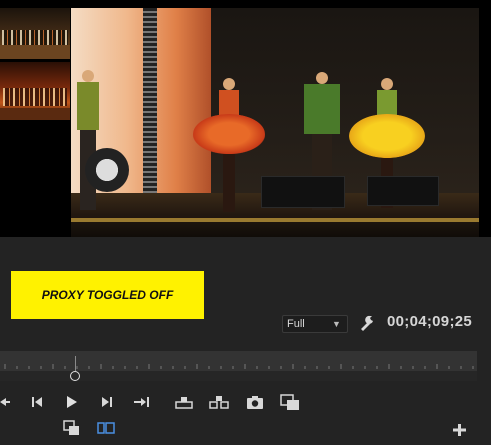 This screenshot has height=445, width=491. What do you see at coordinates (290, 402) in the screenshot?
I see `insert-clip-icon` at bounding box center [290, 402].